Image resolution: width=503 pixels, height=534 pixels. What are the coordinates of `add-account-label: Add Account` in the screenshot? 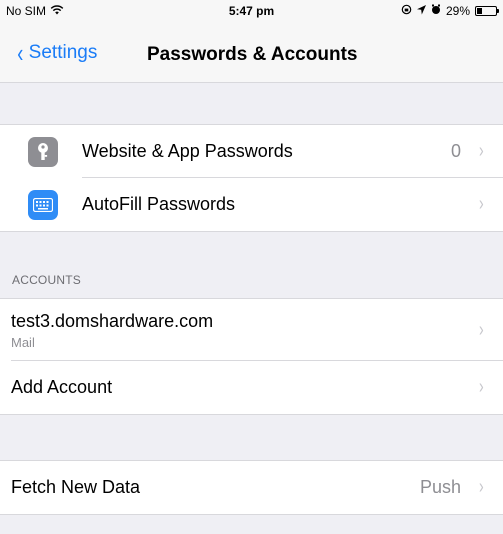 It's located at (62, 387).